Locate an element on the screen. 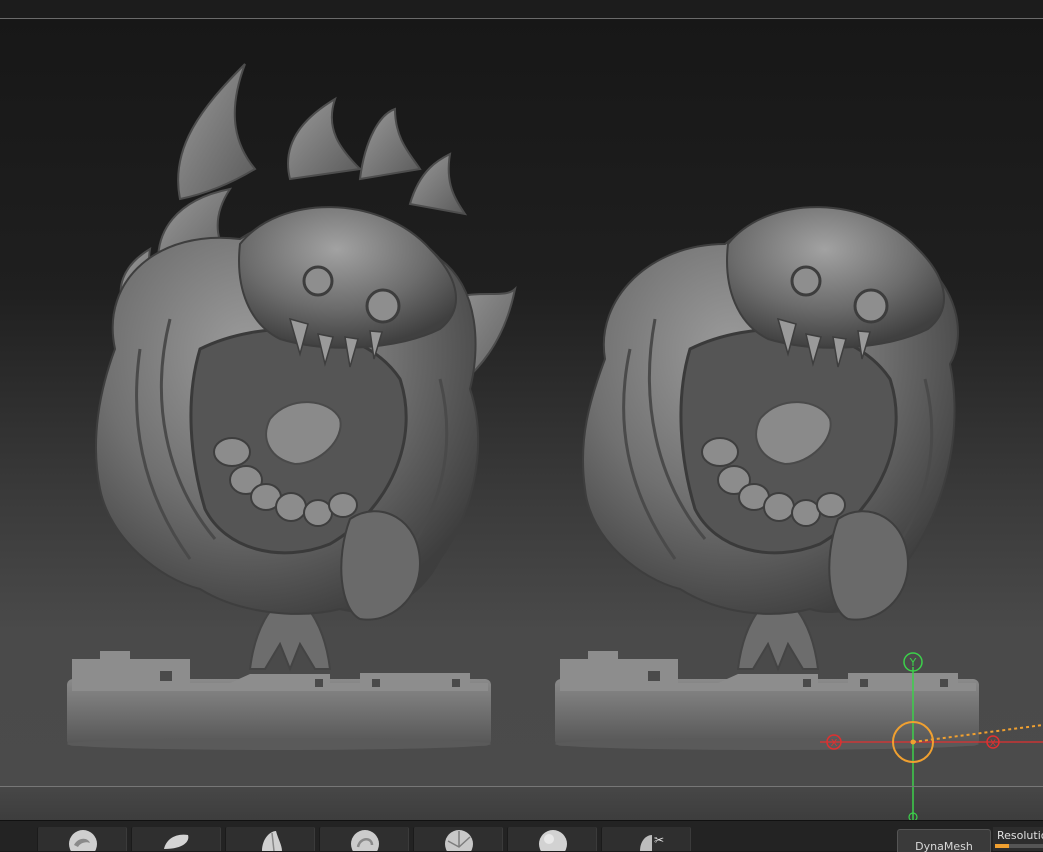  pinch-brush-icon is located at coordinates (459, 840).